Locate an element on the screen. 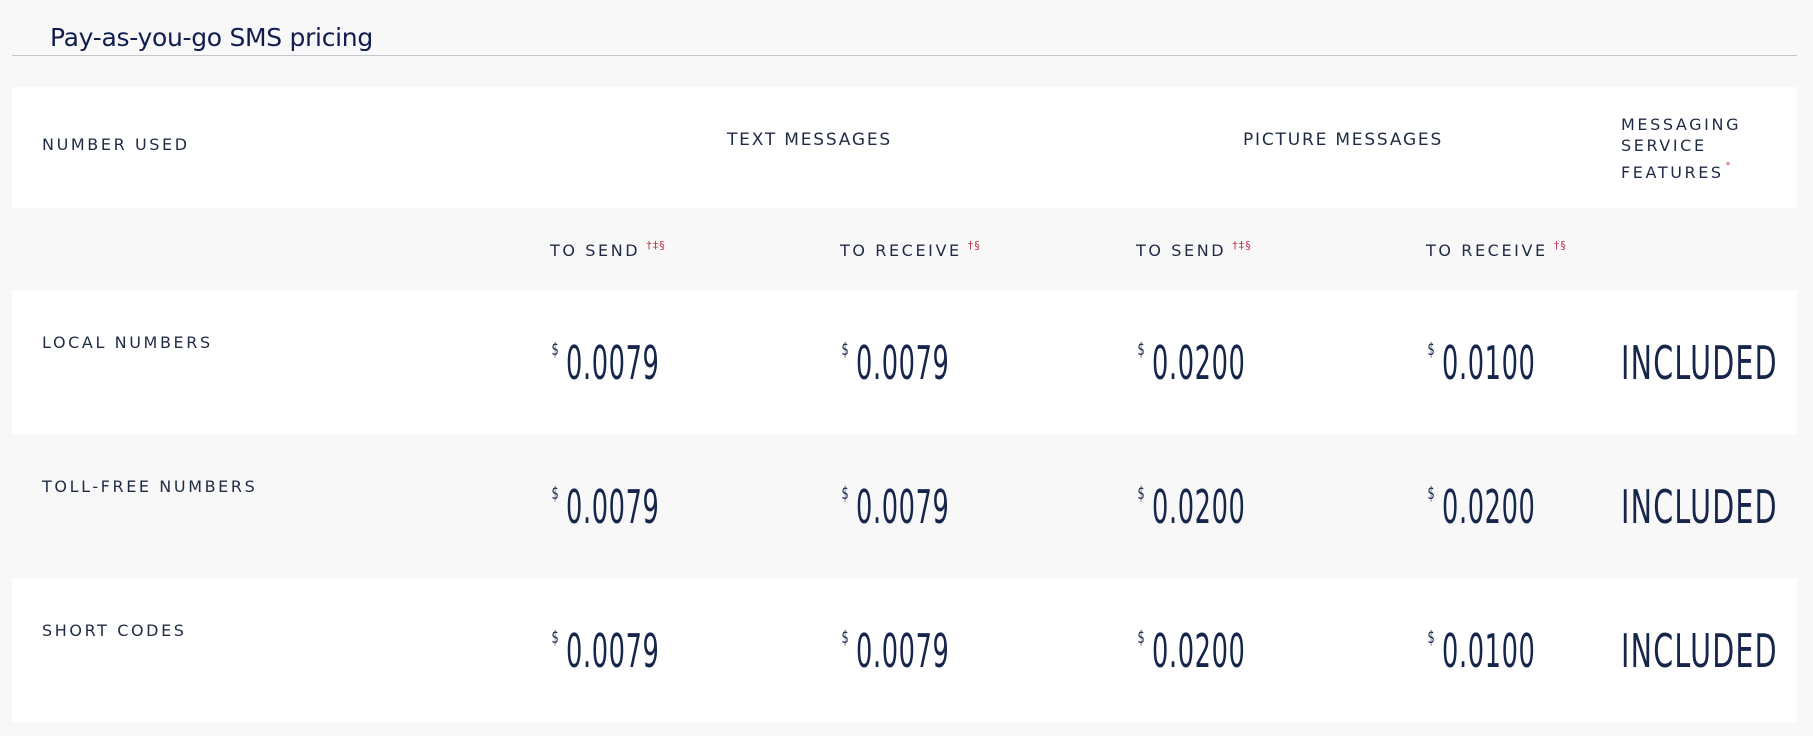 This screenshot has height=736, width=1813. picture-receive-footnote-markers: †§ is located at coordinates (1560, 245).